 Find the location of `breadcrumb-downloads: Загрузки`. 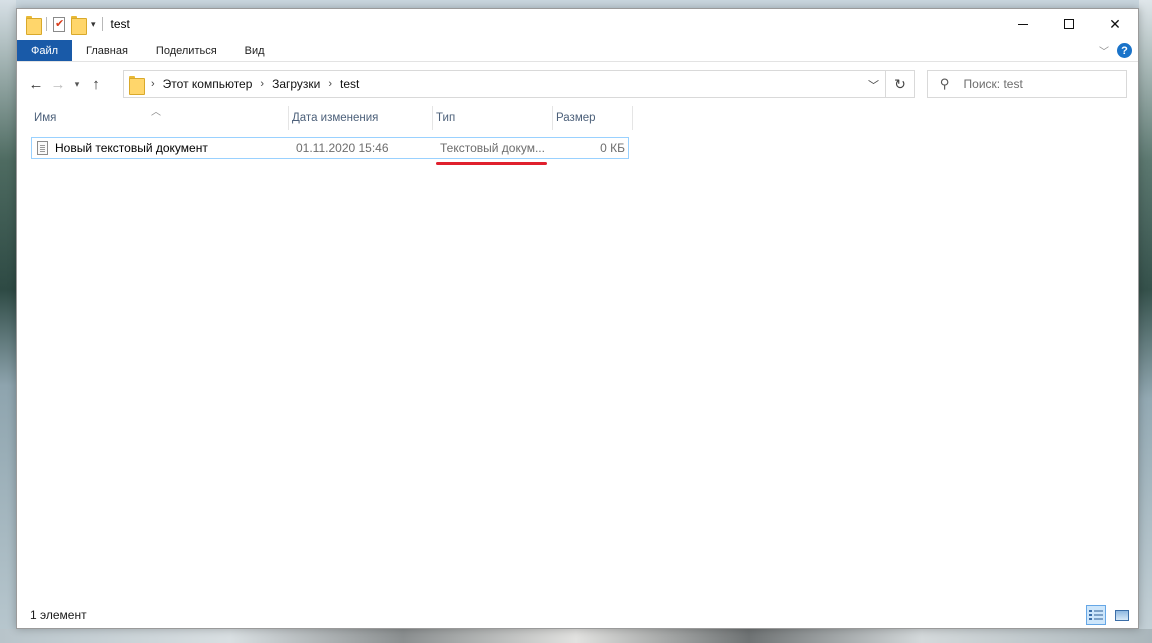

breadcrumb-downloads: Загрузки is located at coordinates (296, 84).